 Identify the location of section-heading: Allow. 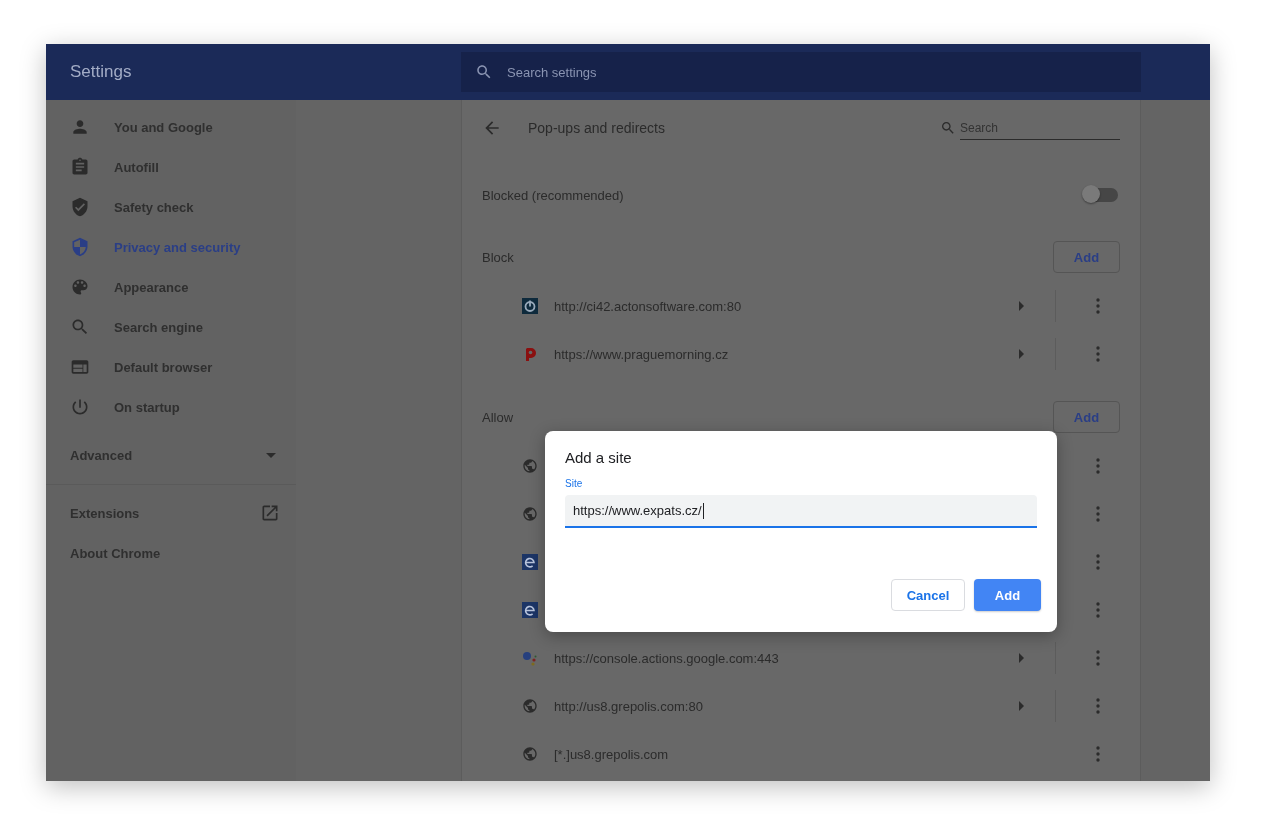
(498, 417).